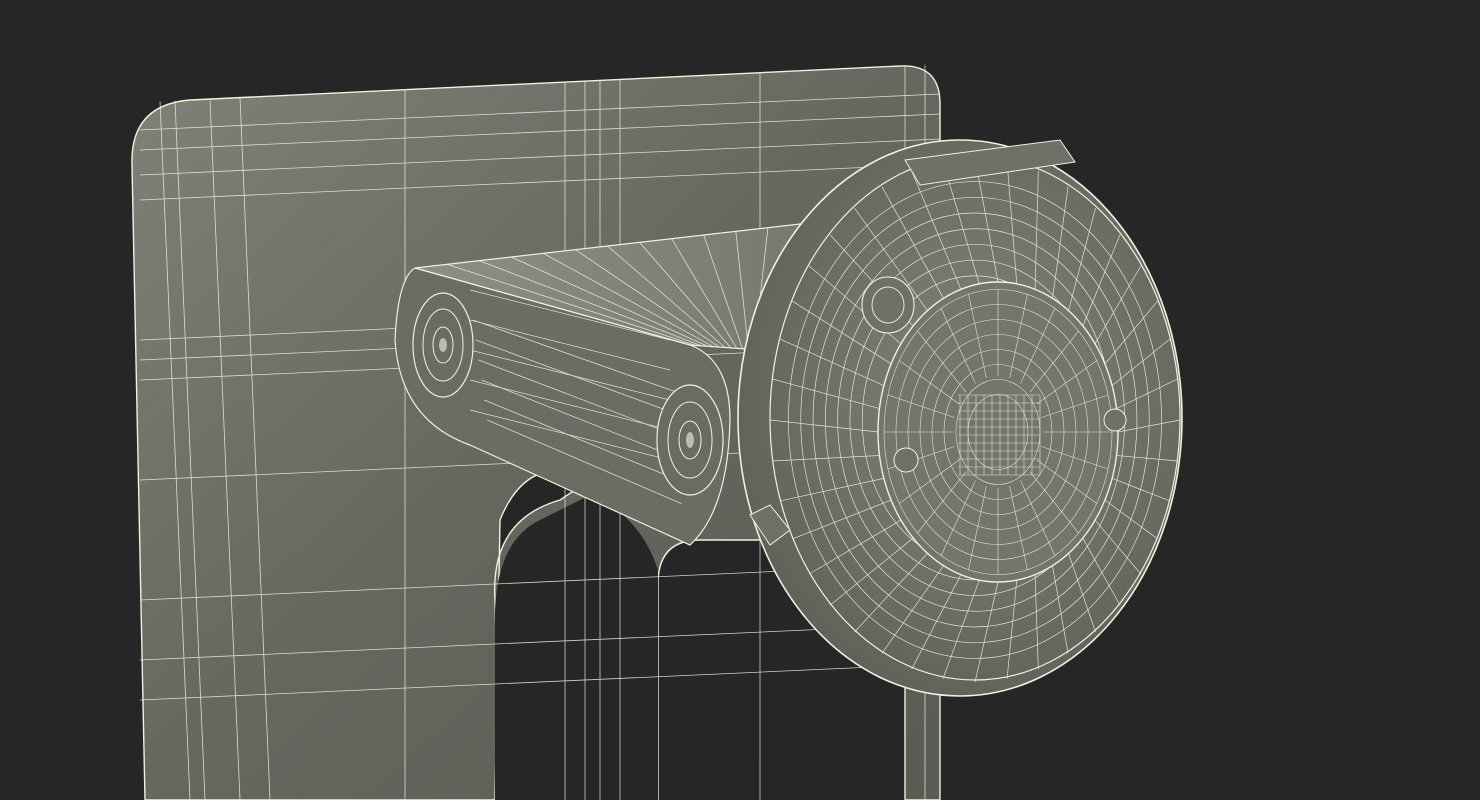 The width and height of the screenshot is (1480, 800). I want to click on disc-screw-top, so click(888, 305).